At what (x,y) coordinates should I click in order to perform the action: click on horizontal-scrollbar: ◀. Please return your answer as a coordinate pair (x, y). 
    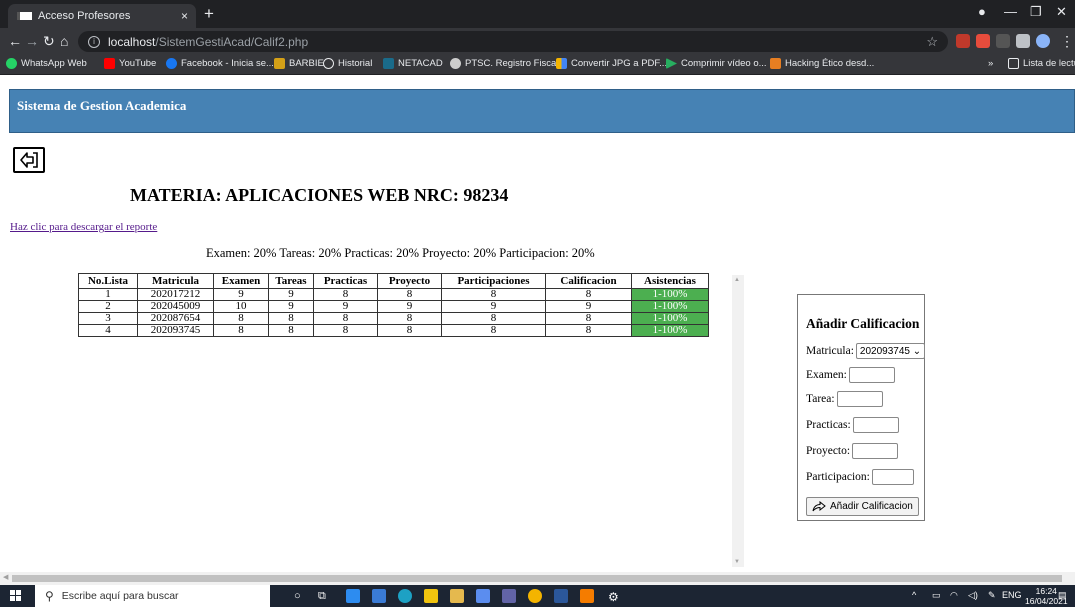
    Looking at the image, I should click on (537, 578).